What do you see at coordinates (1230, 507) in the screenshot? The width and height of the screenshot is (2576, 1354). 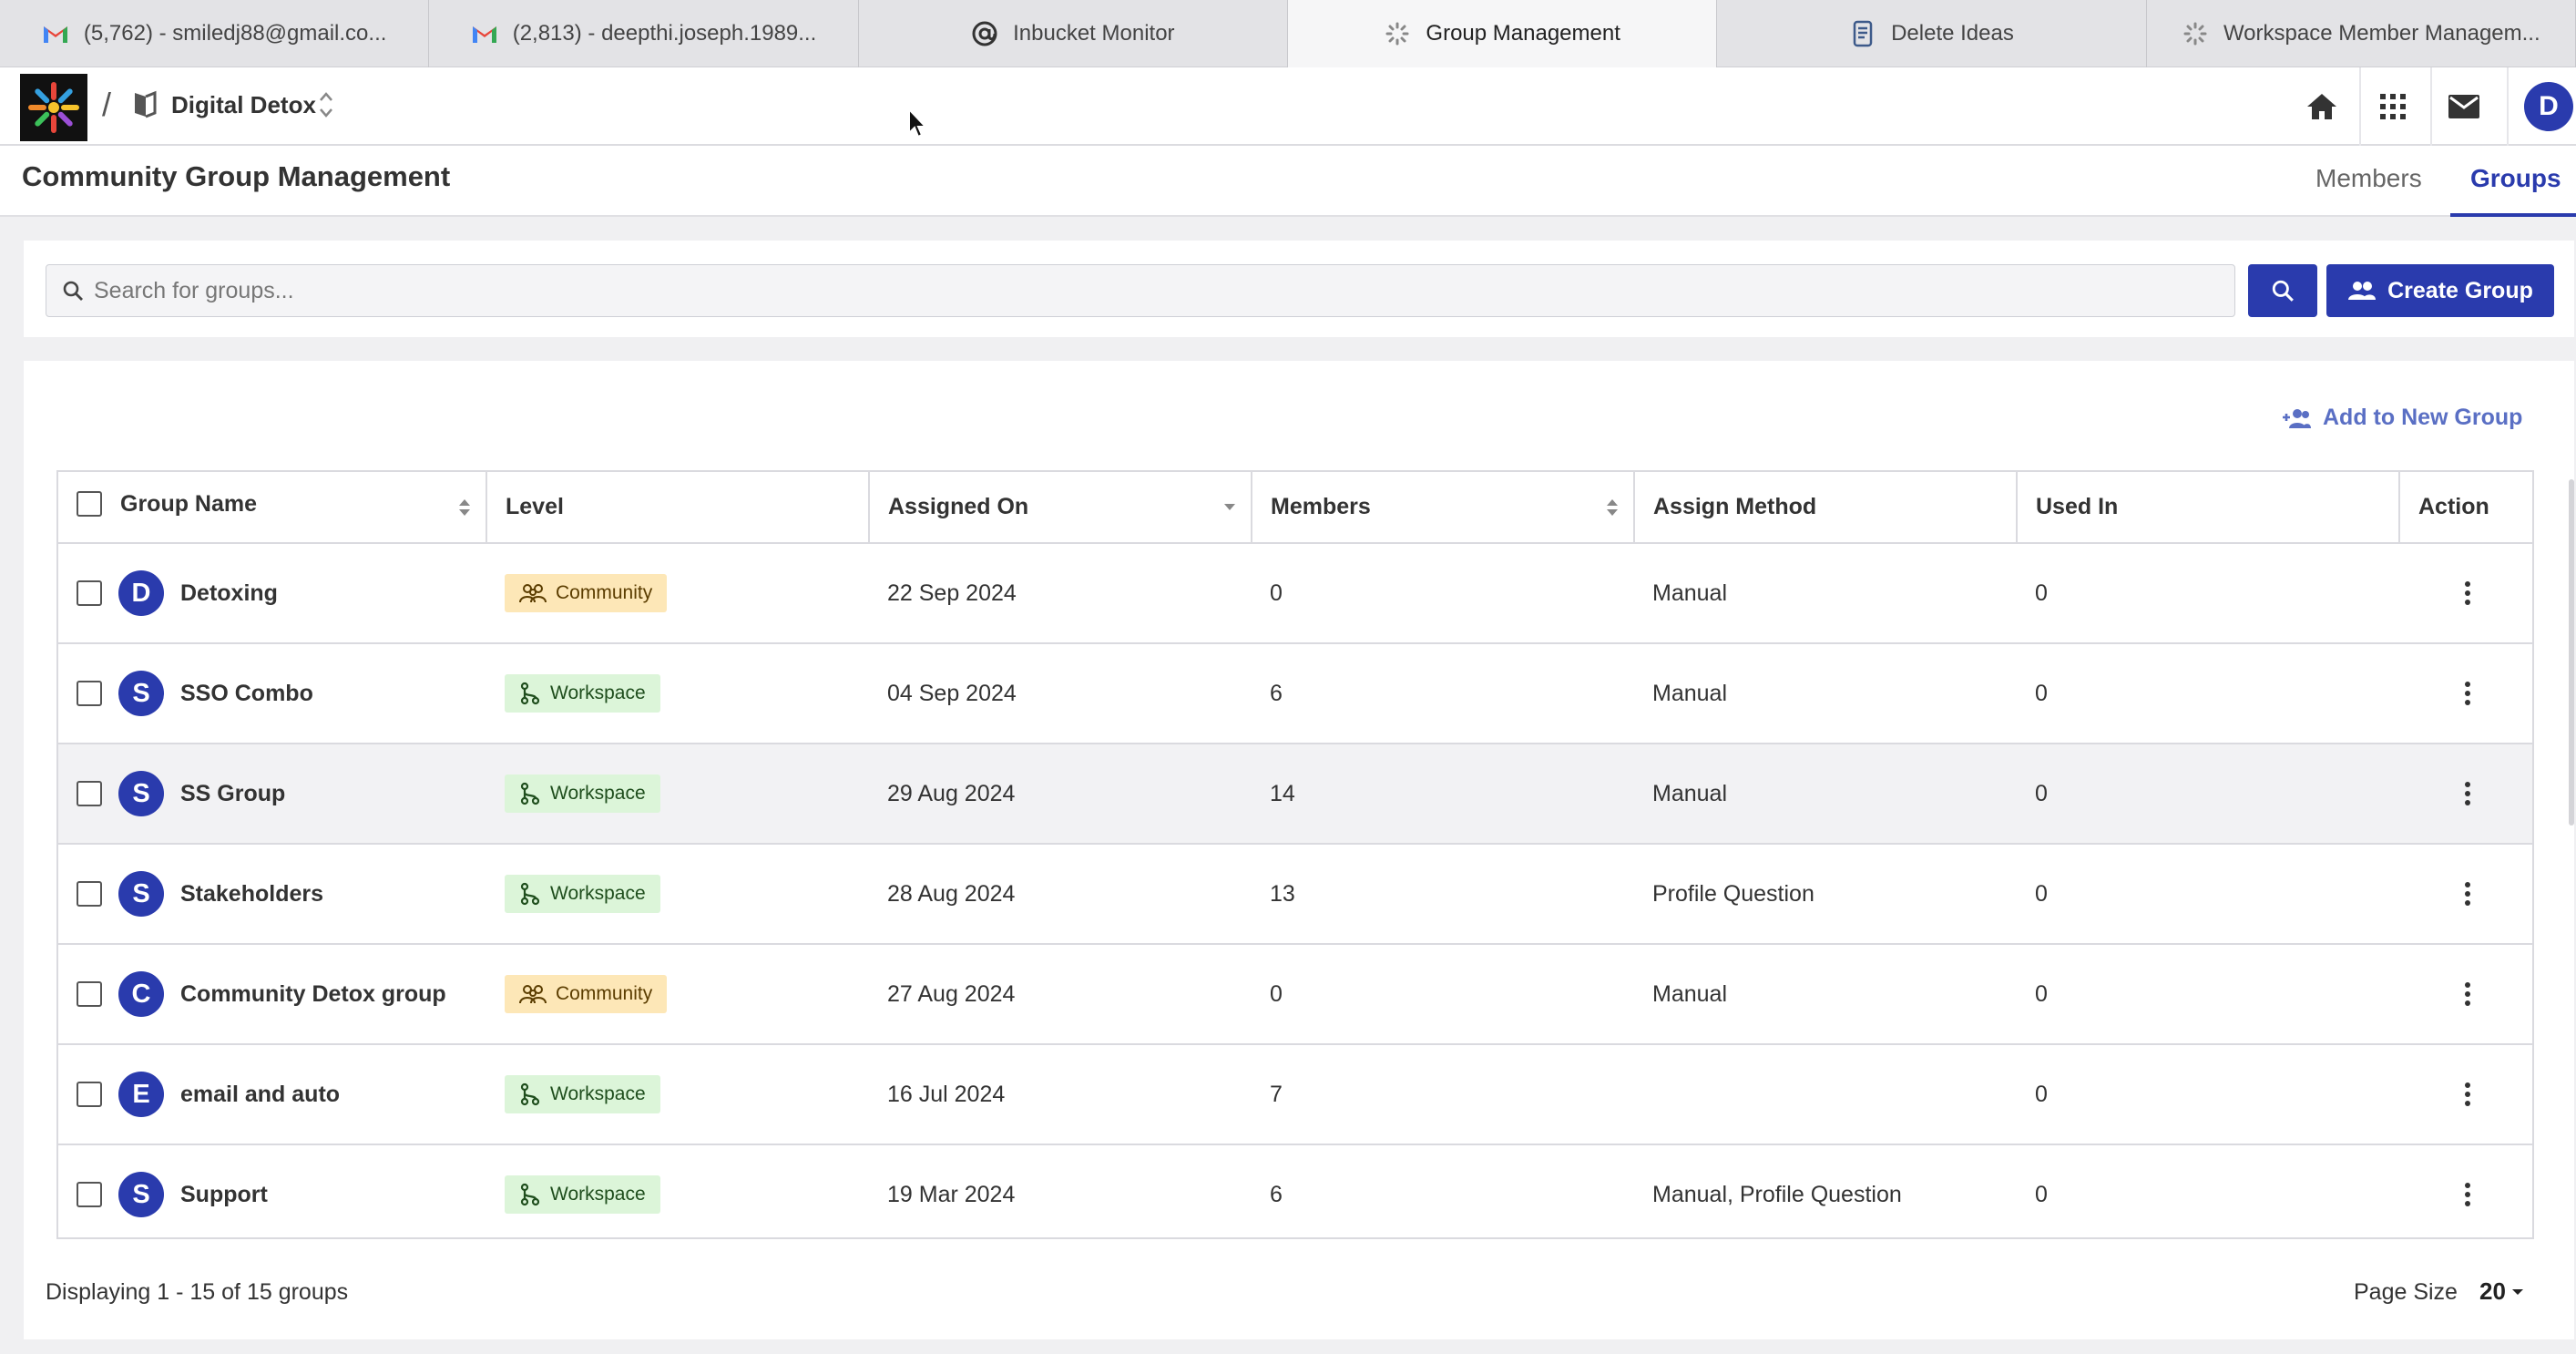 I see `sort-desc-icon` at bounding box center [1230, 507].